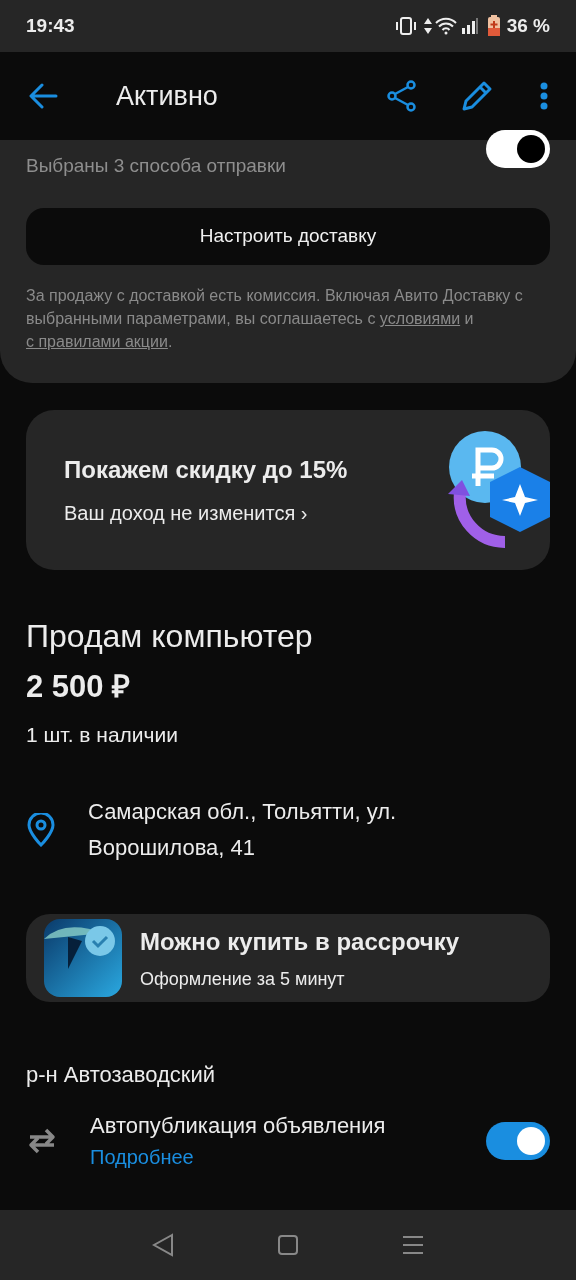  Describe the element at coordinates (97, 341) in the screenshot. I see `rules-link: с правилами акции` at that location.